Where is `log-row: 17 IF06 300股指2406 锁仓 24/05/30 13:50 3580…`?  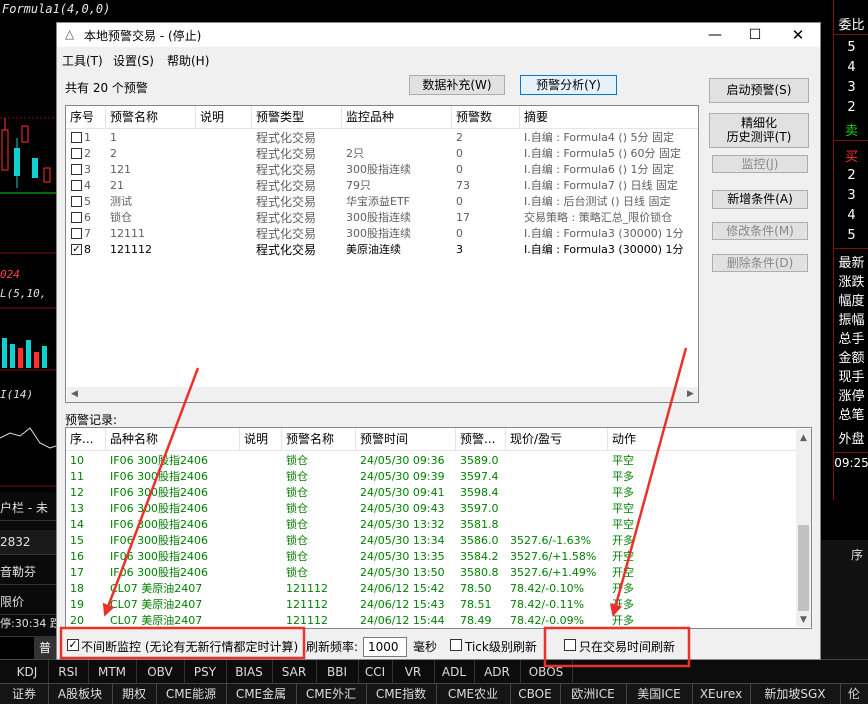 log-row: 17 IF06 300股指2406 锁仓 24/05/30 13:50 3580… is located at coordinates (431, 573).